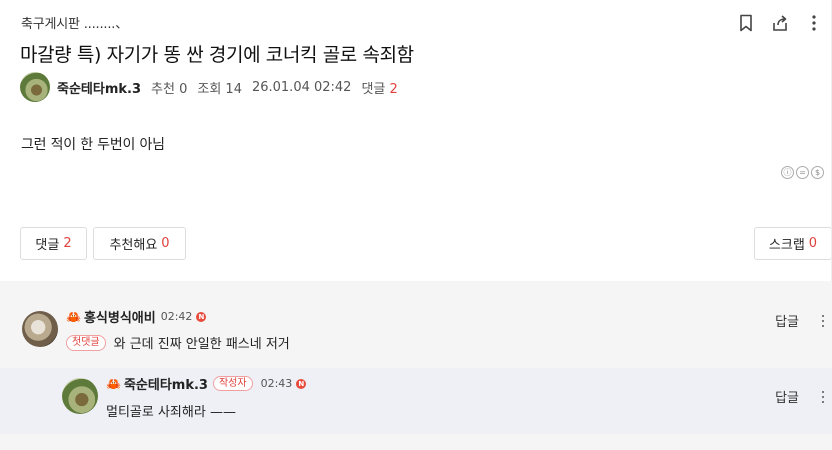 This screenshot has height=450, width=832. What do you see at coordinates (416, 401) in the screenshot?
I see `comment-reply-item: 🦀 죽순테타mk.3 작성자 02:43 N 멀티골로 사죄해라 —— 답글` at bounding box center [416, 401].